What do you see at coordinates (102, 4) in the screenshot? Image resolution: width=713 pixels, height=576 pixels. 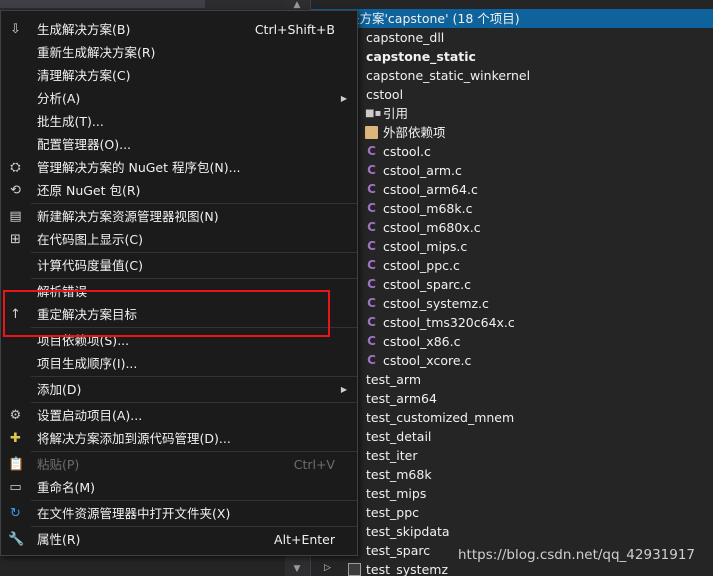 I see `background-tab` at bounding box center [102, 4].